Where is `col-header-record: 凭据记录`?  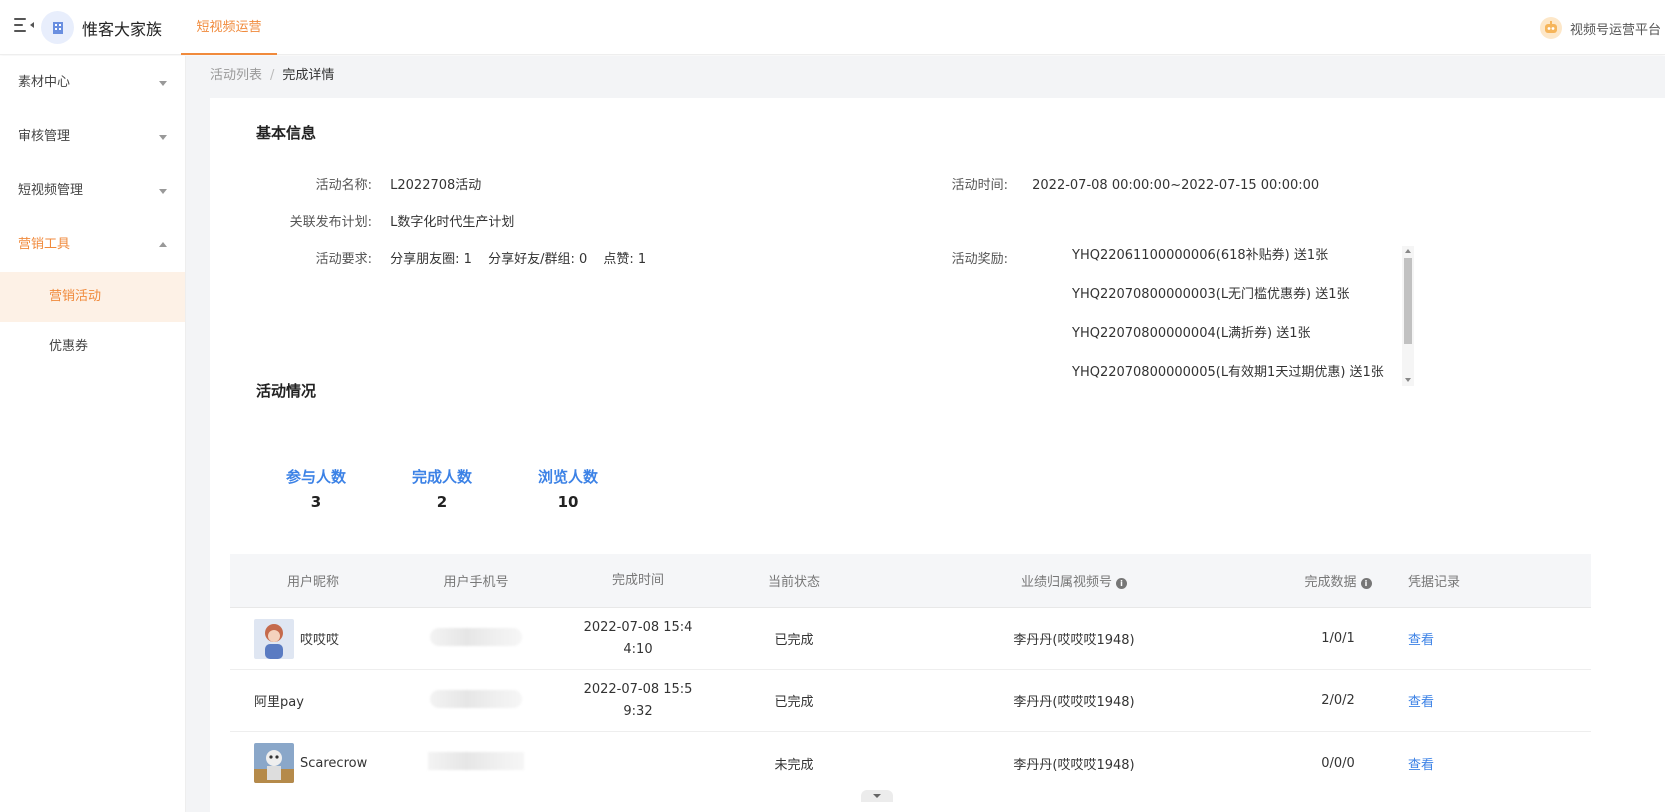
col-header-record: 凭据记录 is located at coordinates (1434, 582).